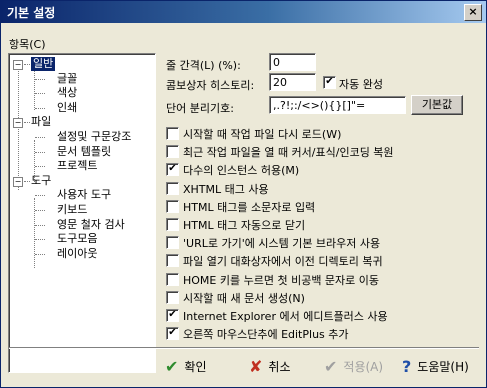  Describe the element at coordinates (361, 84) in the screenshot. I see `auto-complete-label: 자동 완성` at that location.